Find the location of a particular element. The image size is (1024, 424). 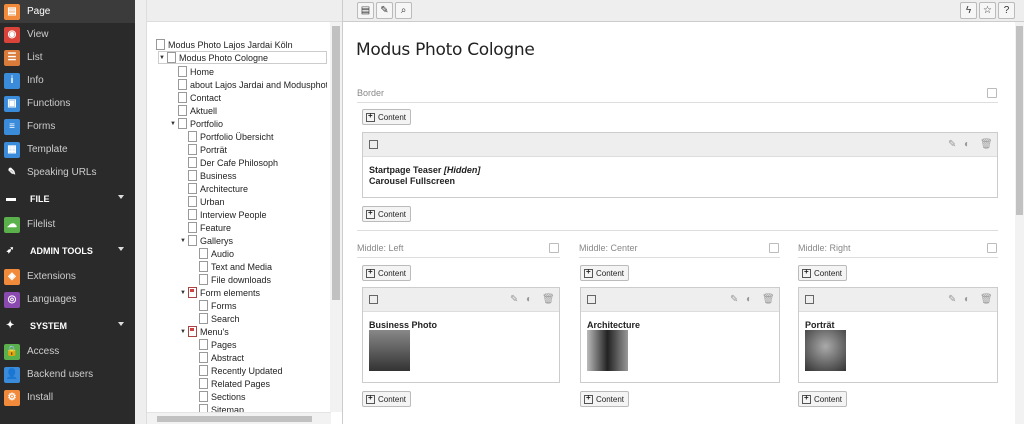

tree-node: Business is located at coordinates (257, 175).